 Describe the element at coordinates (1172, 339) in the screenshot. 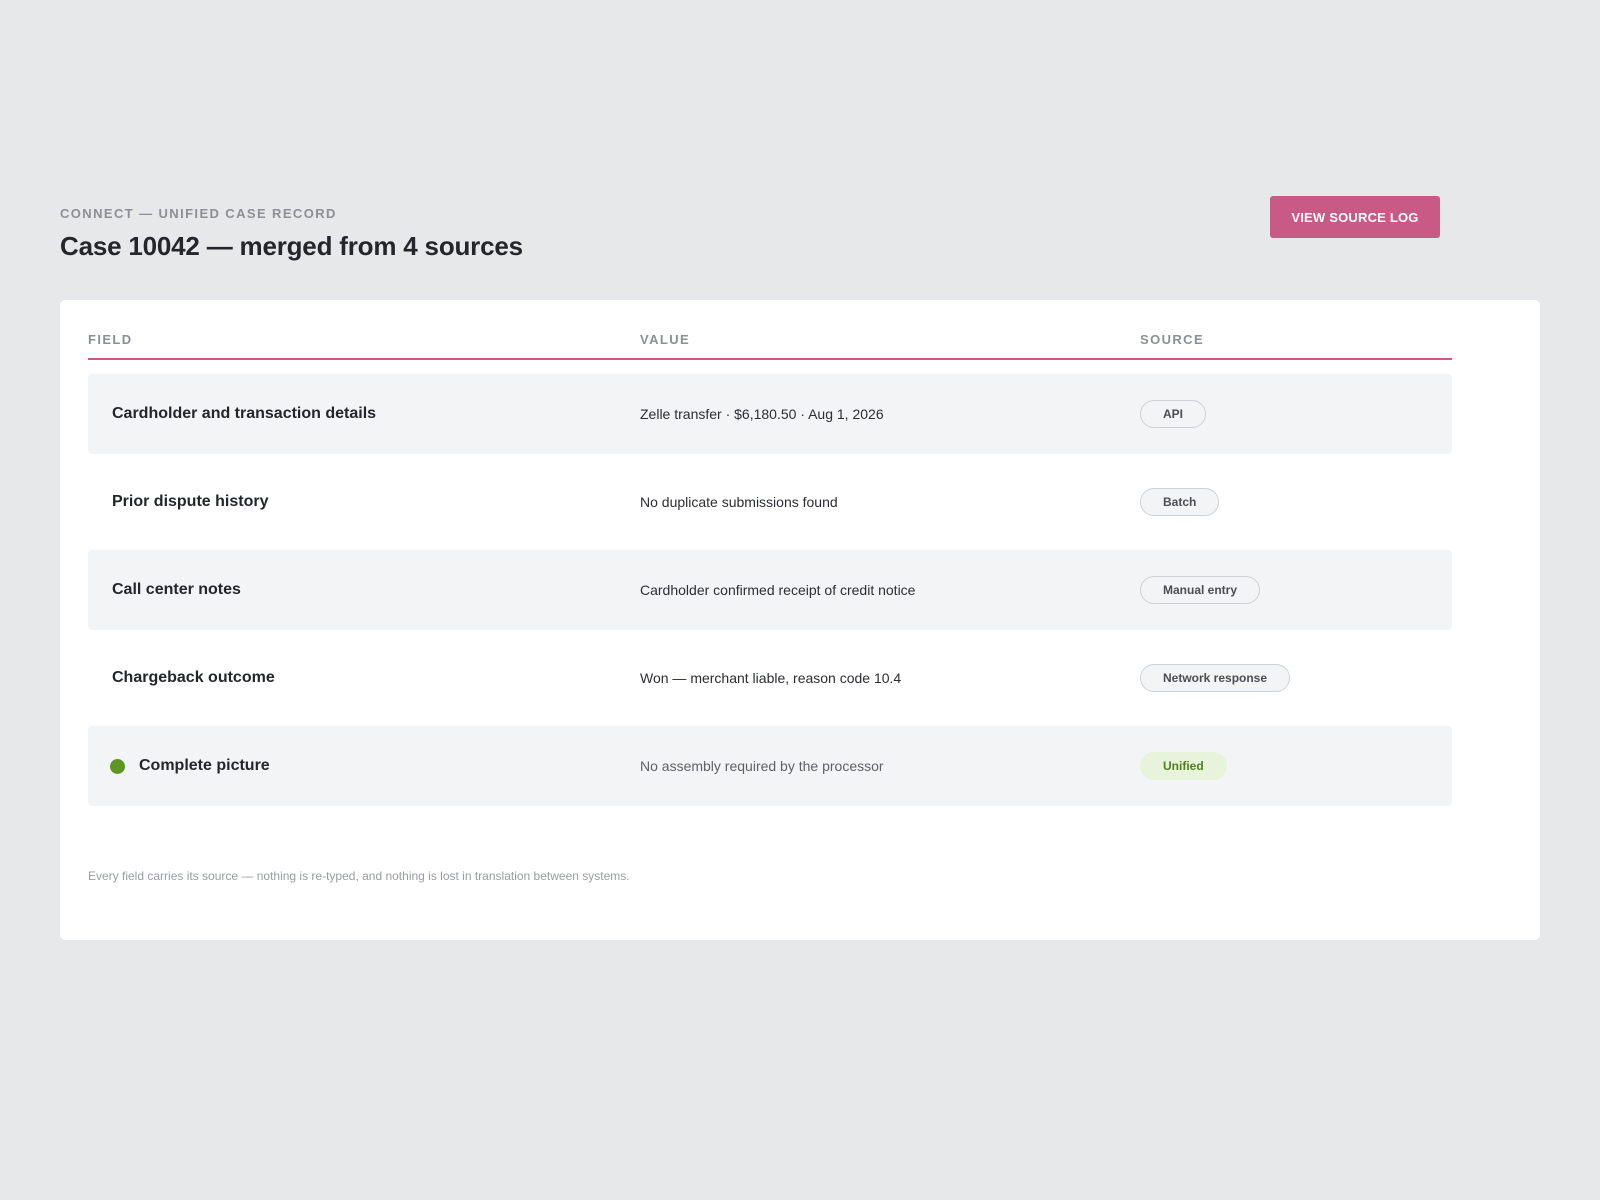

I see `column-header-source: SOURCE` at that location.